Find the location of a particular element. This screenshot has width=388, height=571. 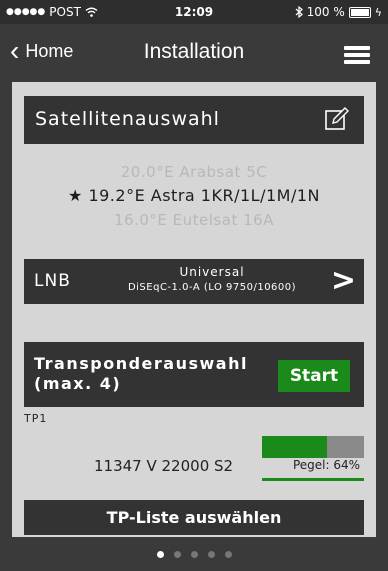

status-right: 100 % ϟ is located at coordinates (338, 12).